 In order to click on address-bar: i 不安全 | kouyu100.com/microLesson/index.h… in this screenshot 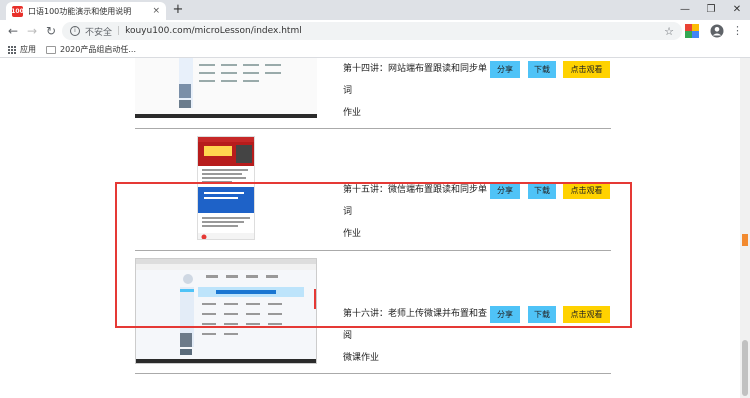, I will do `click(372, 31)`.